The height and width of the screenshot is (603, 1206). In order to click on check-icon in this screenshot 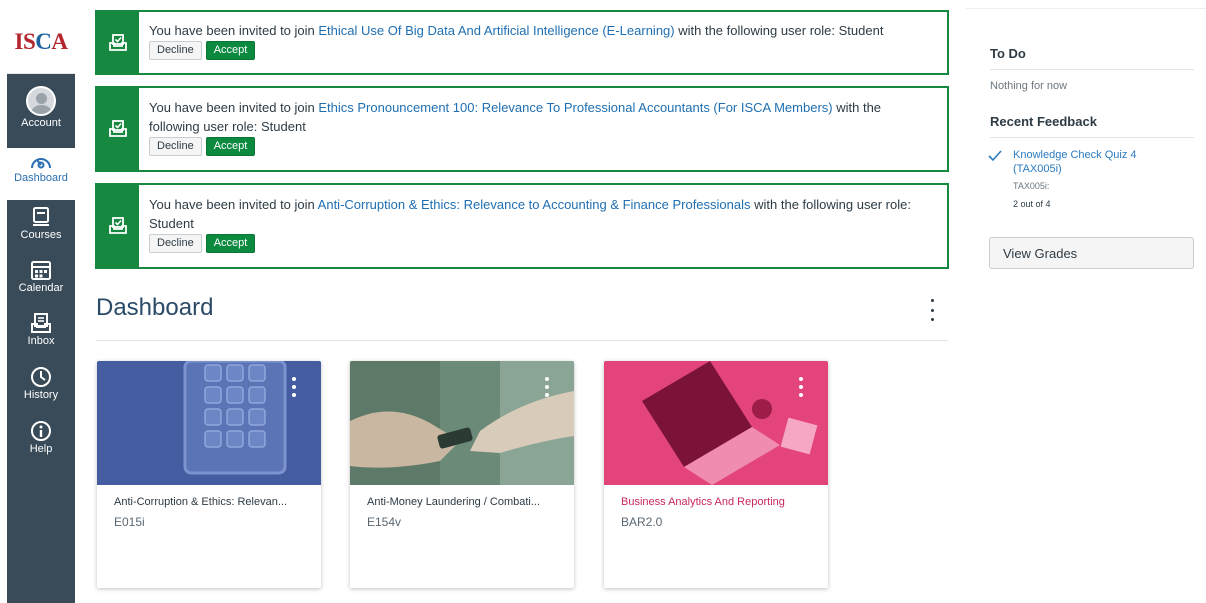, I will do `click(995, 156)`.